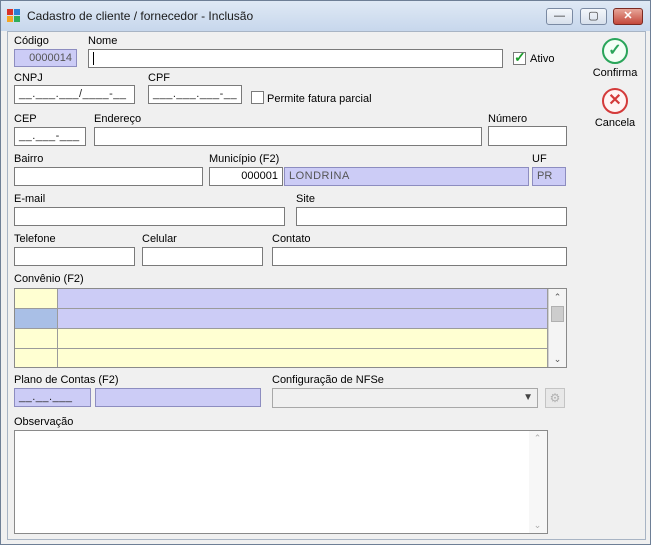  Describe the element at coordinates (74, 256) in the screenshot. I see `telefone-input` at that location.